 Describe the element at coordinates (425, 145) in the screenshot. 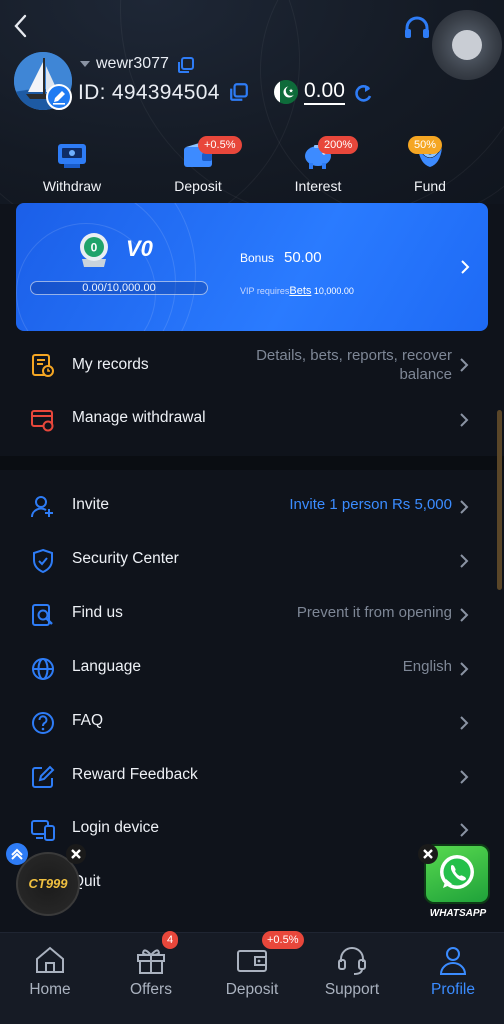

I see `fund-badge: 50%` at that location.